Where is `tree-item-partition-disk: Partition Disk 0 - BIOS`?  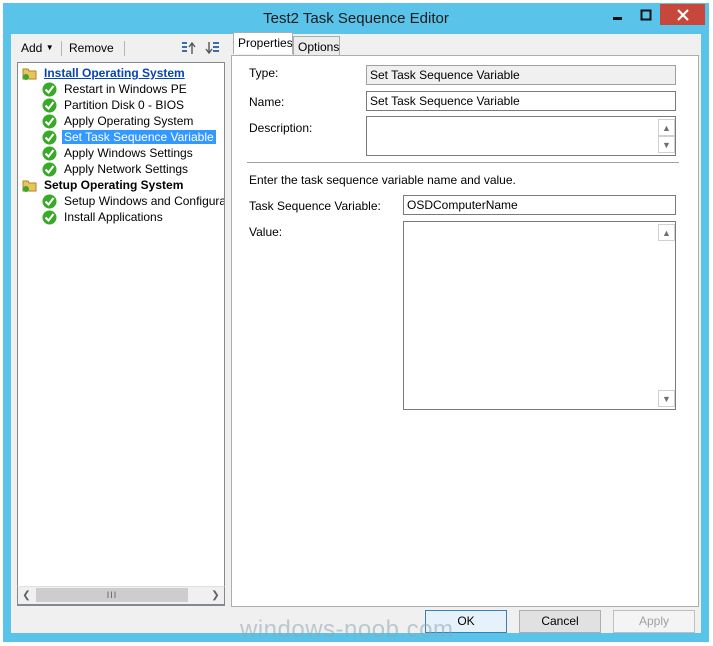 tree-item-partition-disk: Partition Disk 0 - BIOS is located at coordinates (114, 105).